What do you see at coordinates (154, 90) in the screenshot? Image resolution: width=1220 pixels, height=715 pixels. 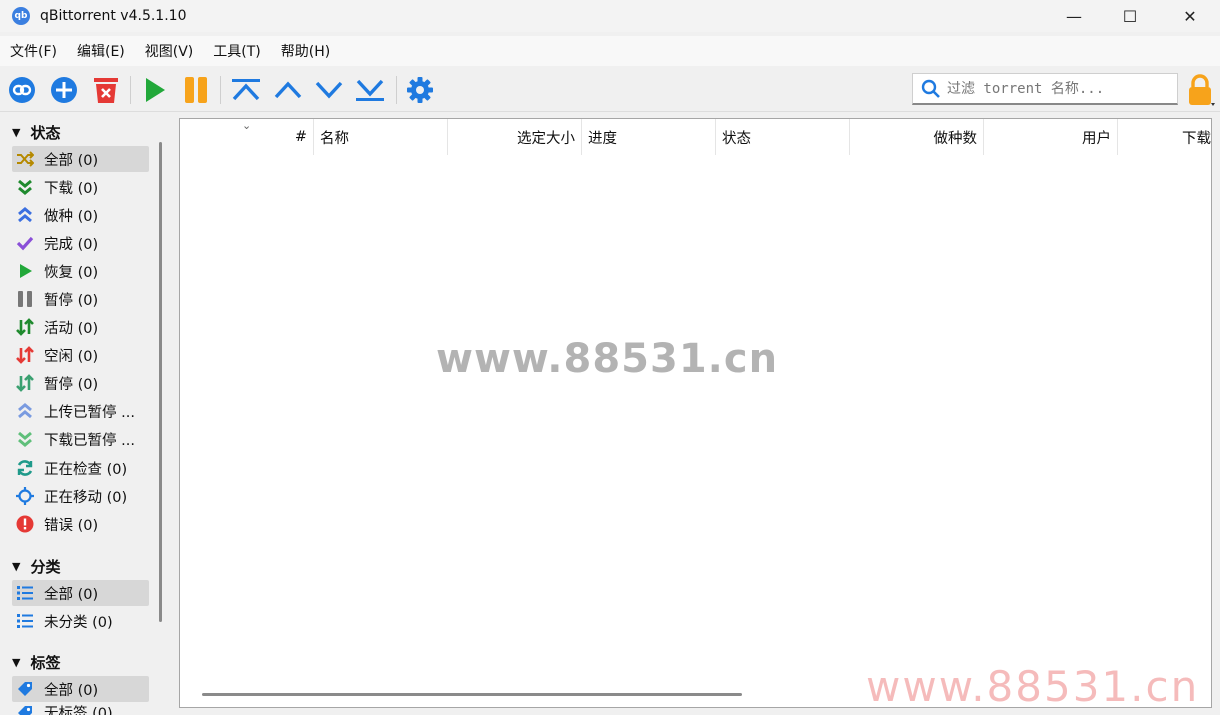 I see `resume-button` at bounding box center [154, 90].